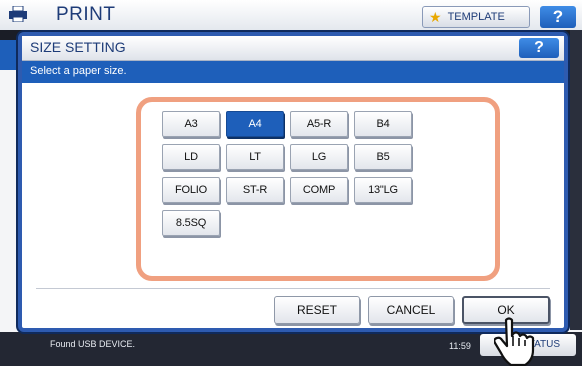 Image resolution: width=582 pixels, height=366 pixels. What do you see at coordinates (18, 14) in the screenshot?
I see `printer-icon` at bounding box center [18, 14].